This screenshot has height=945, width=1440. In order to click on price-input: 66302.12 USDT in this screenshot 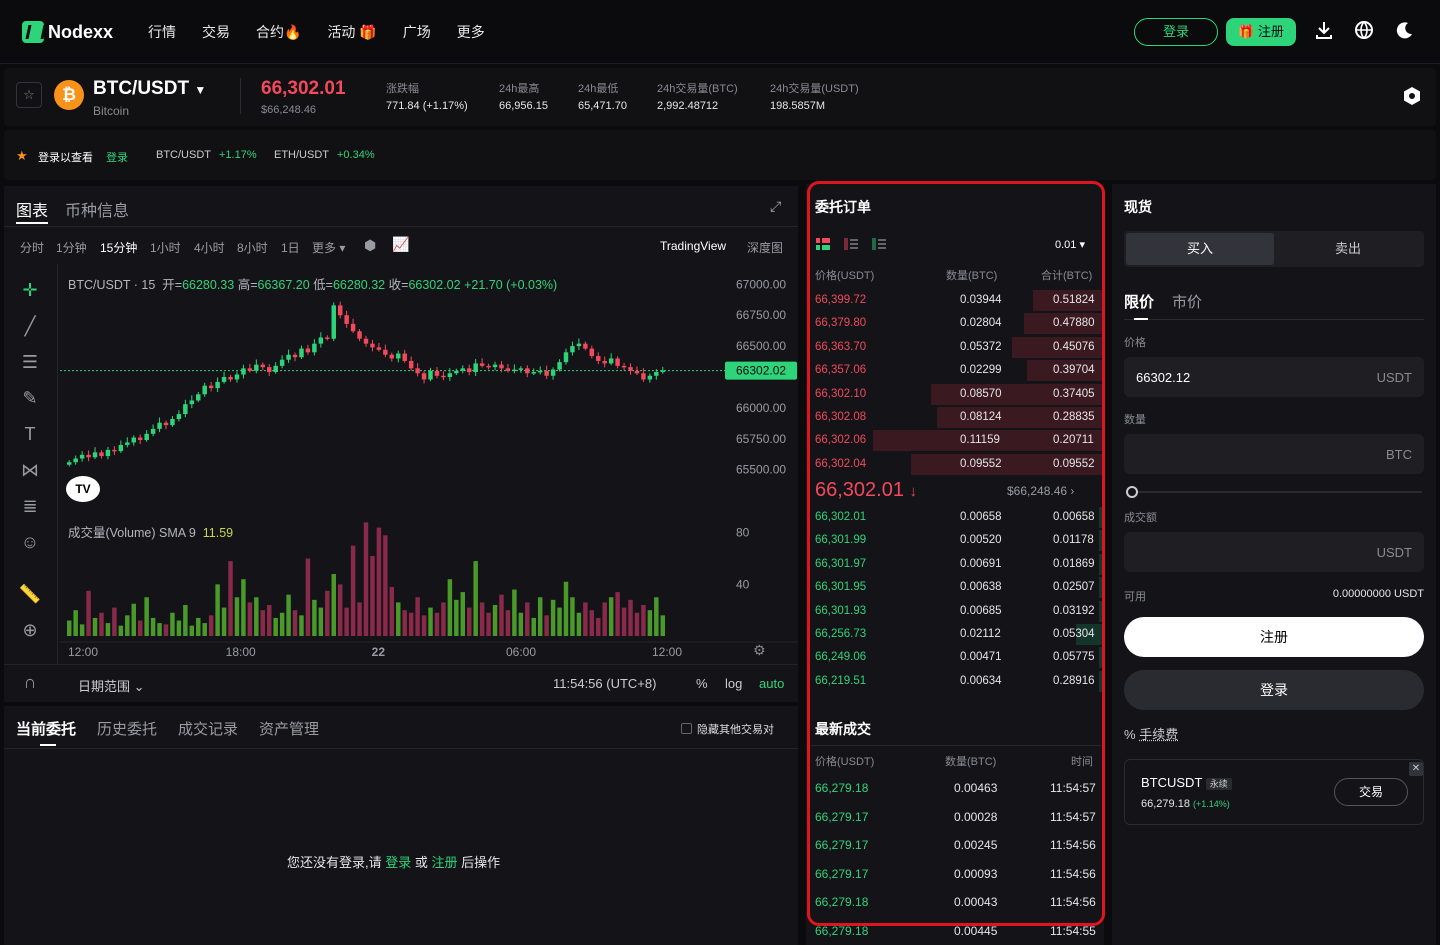, I will do `click(1274, 377)`.